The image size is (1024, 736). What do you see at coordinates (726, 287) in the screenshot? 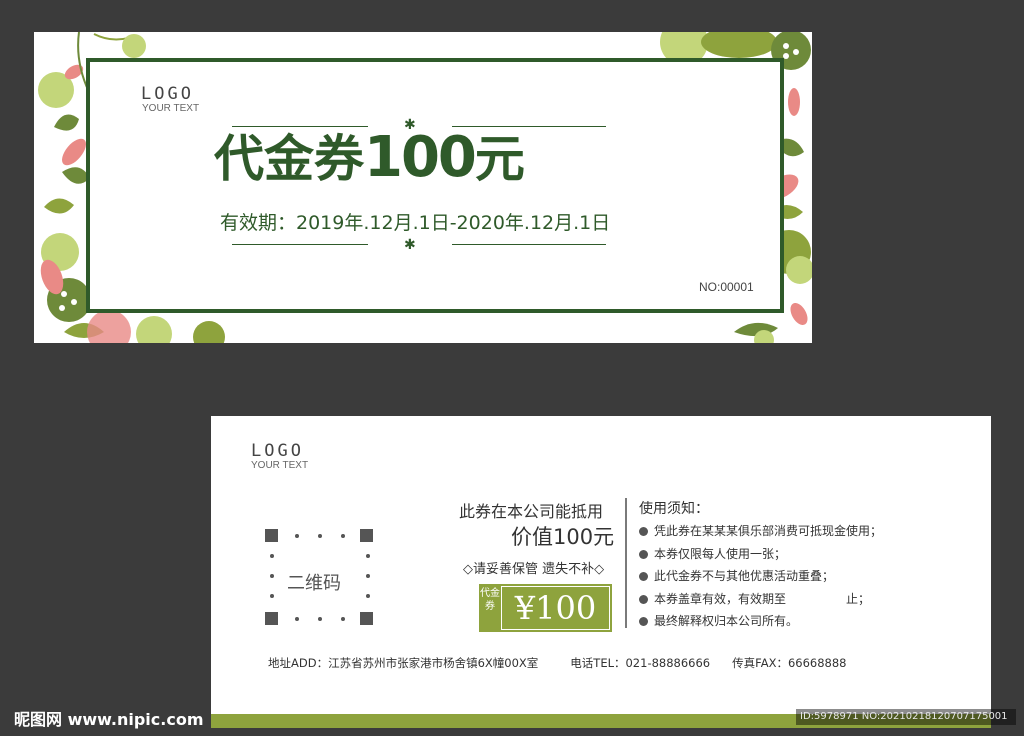
I see `serial-number: NO:00001` at bounding box center [726, 287].